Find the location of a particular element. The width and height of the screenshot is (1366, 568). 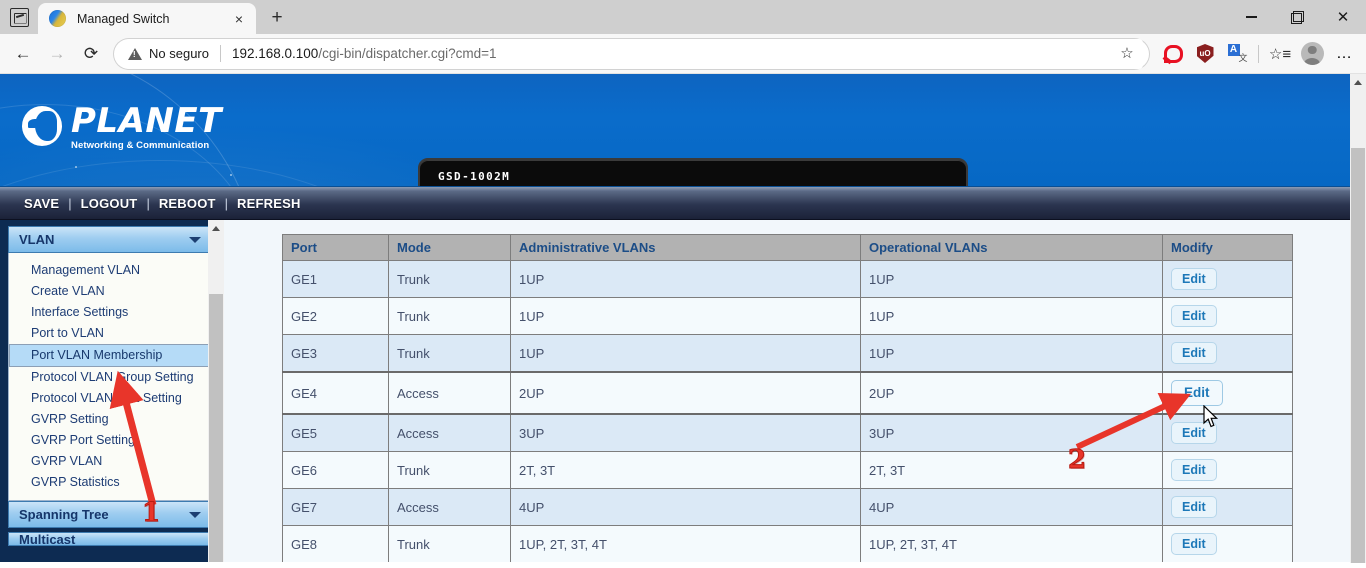

column-header-mode: Mode is located at coordinates (449, 247).